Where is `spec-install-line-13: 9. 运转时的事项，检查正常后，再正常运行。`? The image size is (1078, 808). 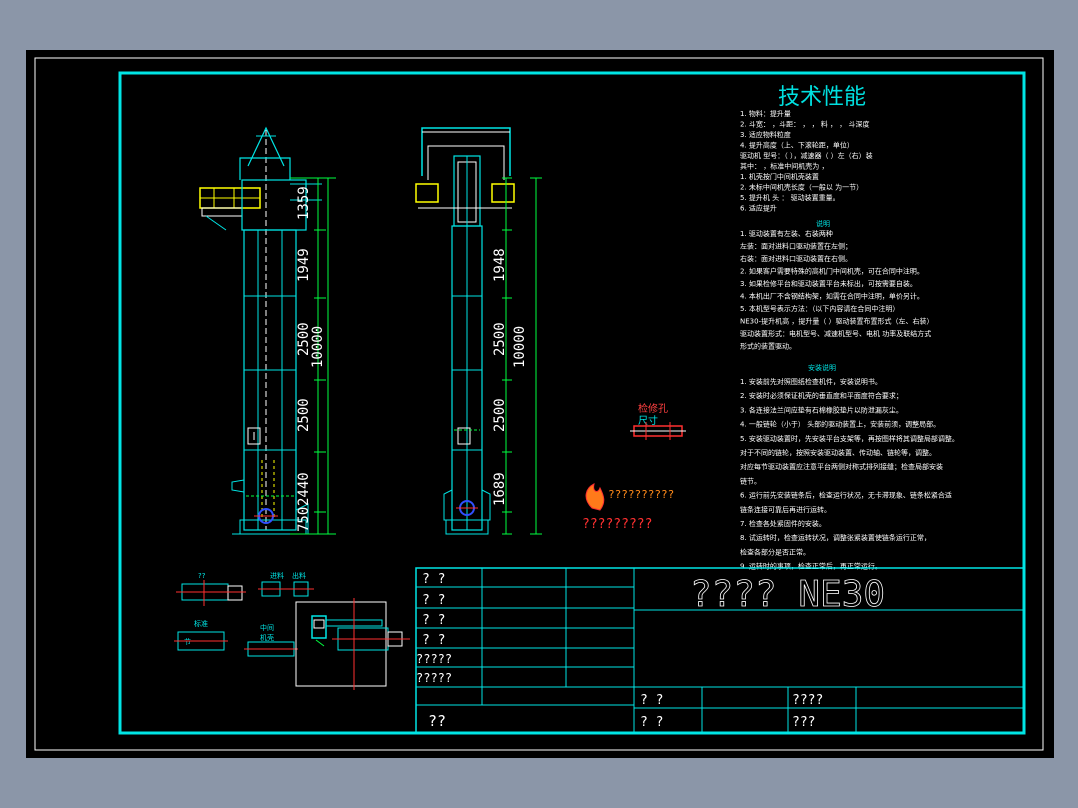
spec-install-line-13: 9. 运转时的事项，检查正常后，再正常运行。 is located at coordinates (811, 566).